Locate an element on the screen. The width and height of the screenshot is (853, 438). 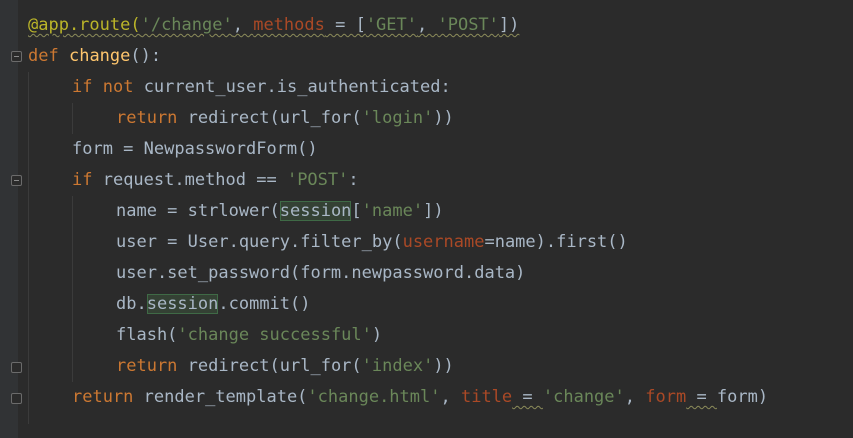
code-line: return redirect(url_for('index')) is located at coordinates (285, 366).